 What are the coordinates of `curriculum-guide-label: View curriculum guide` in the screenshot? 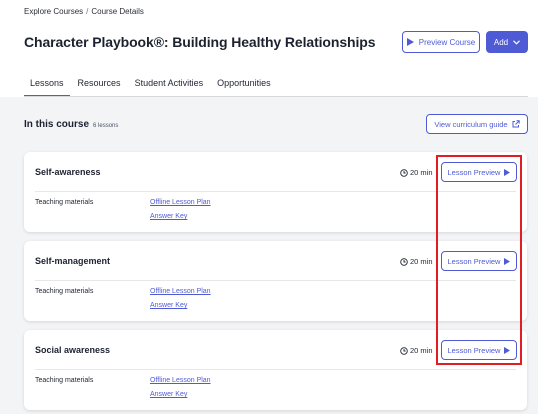 It's located at (471, 124).